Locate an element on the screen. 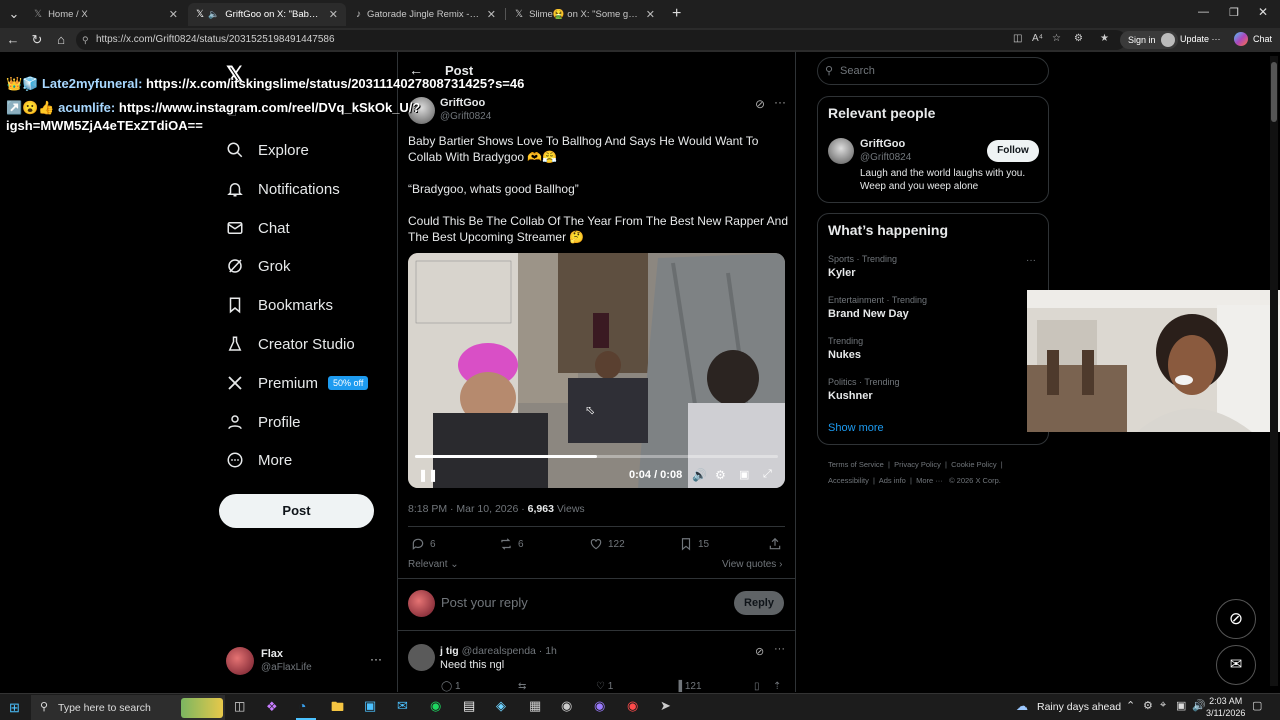  discord-icon: ◉ is located at coordinates (599, 706).